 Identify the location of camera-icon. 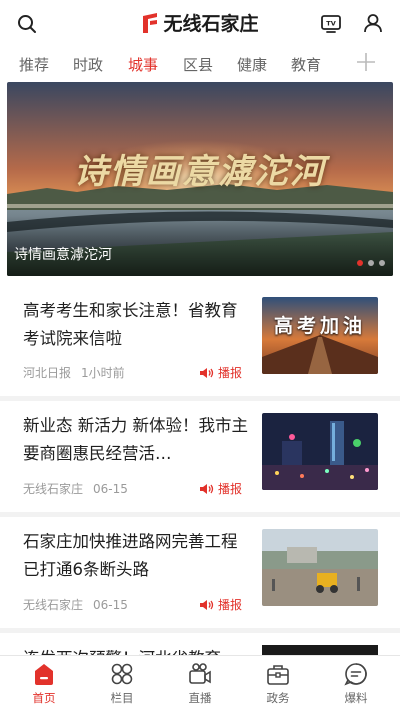
(200, 673).